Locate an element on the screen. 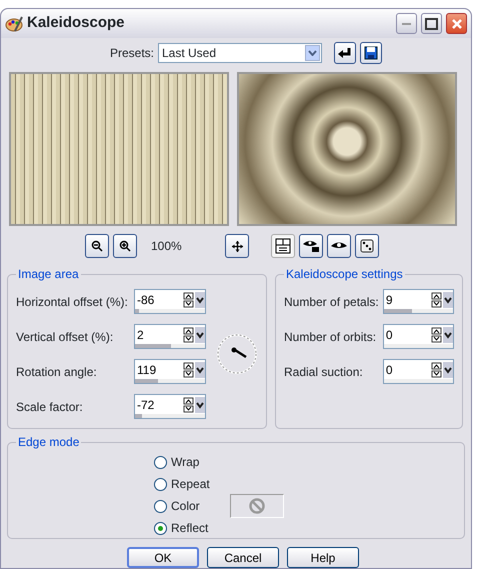 This screenshot has width=477, height=569. zoom-out-icon is located at coordinates (97, 246).